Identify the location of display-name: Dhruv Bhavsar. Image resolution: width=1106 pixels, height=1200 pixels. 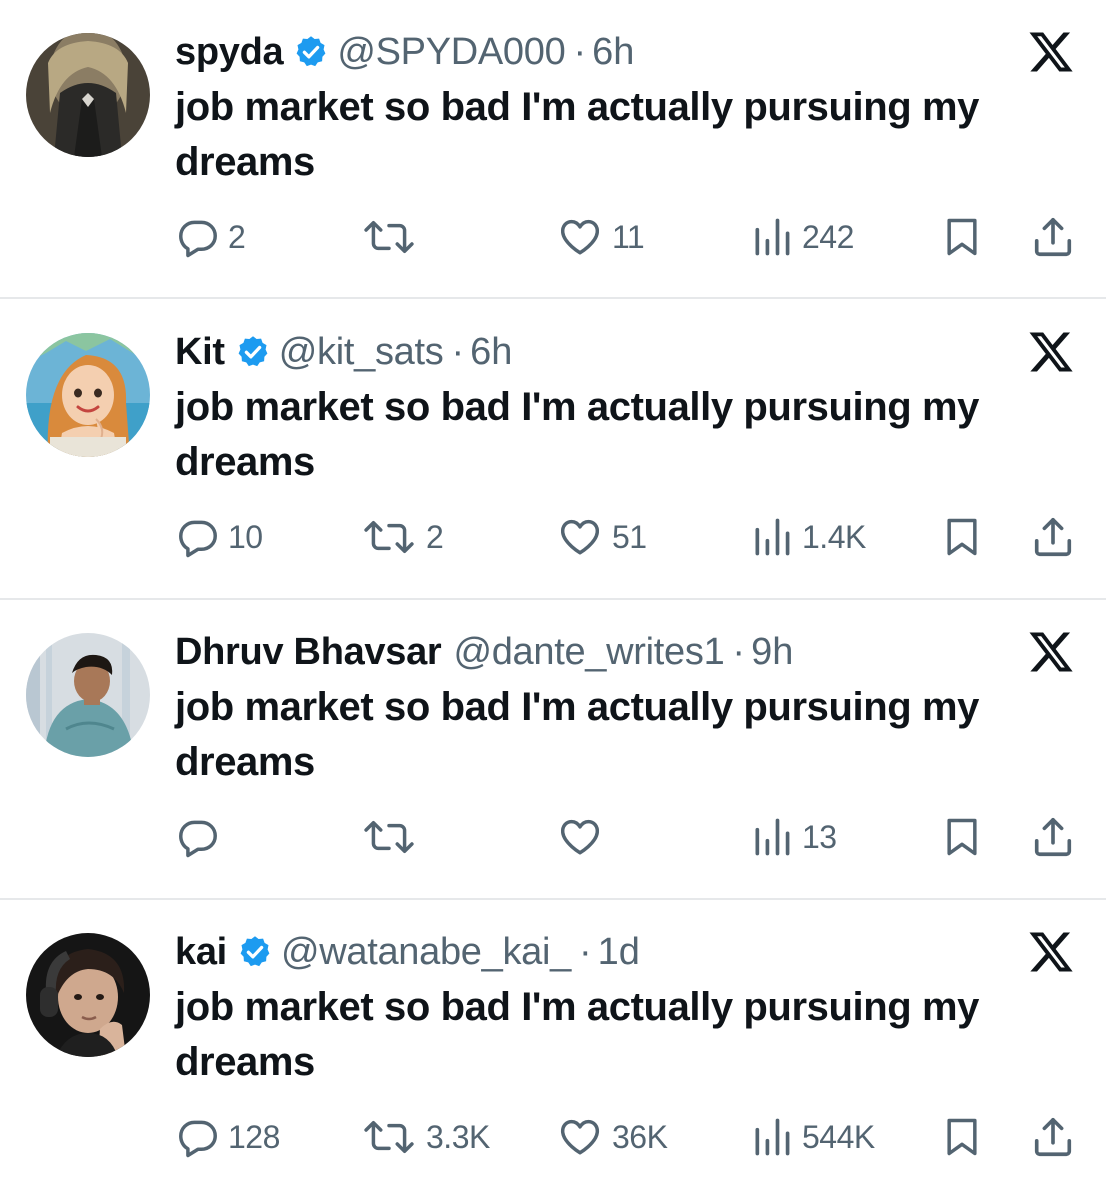
(308, 652).